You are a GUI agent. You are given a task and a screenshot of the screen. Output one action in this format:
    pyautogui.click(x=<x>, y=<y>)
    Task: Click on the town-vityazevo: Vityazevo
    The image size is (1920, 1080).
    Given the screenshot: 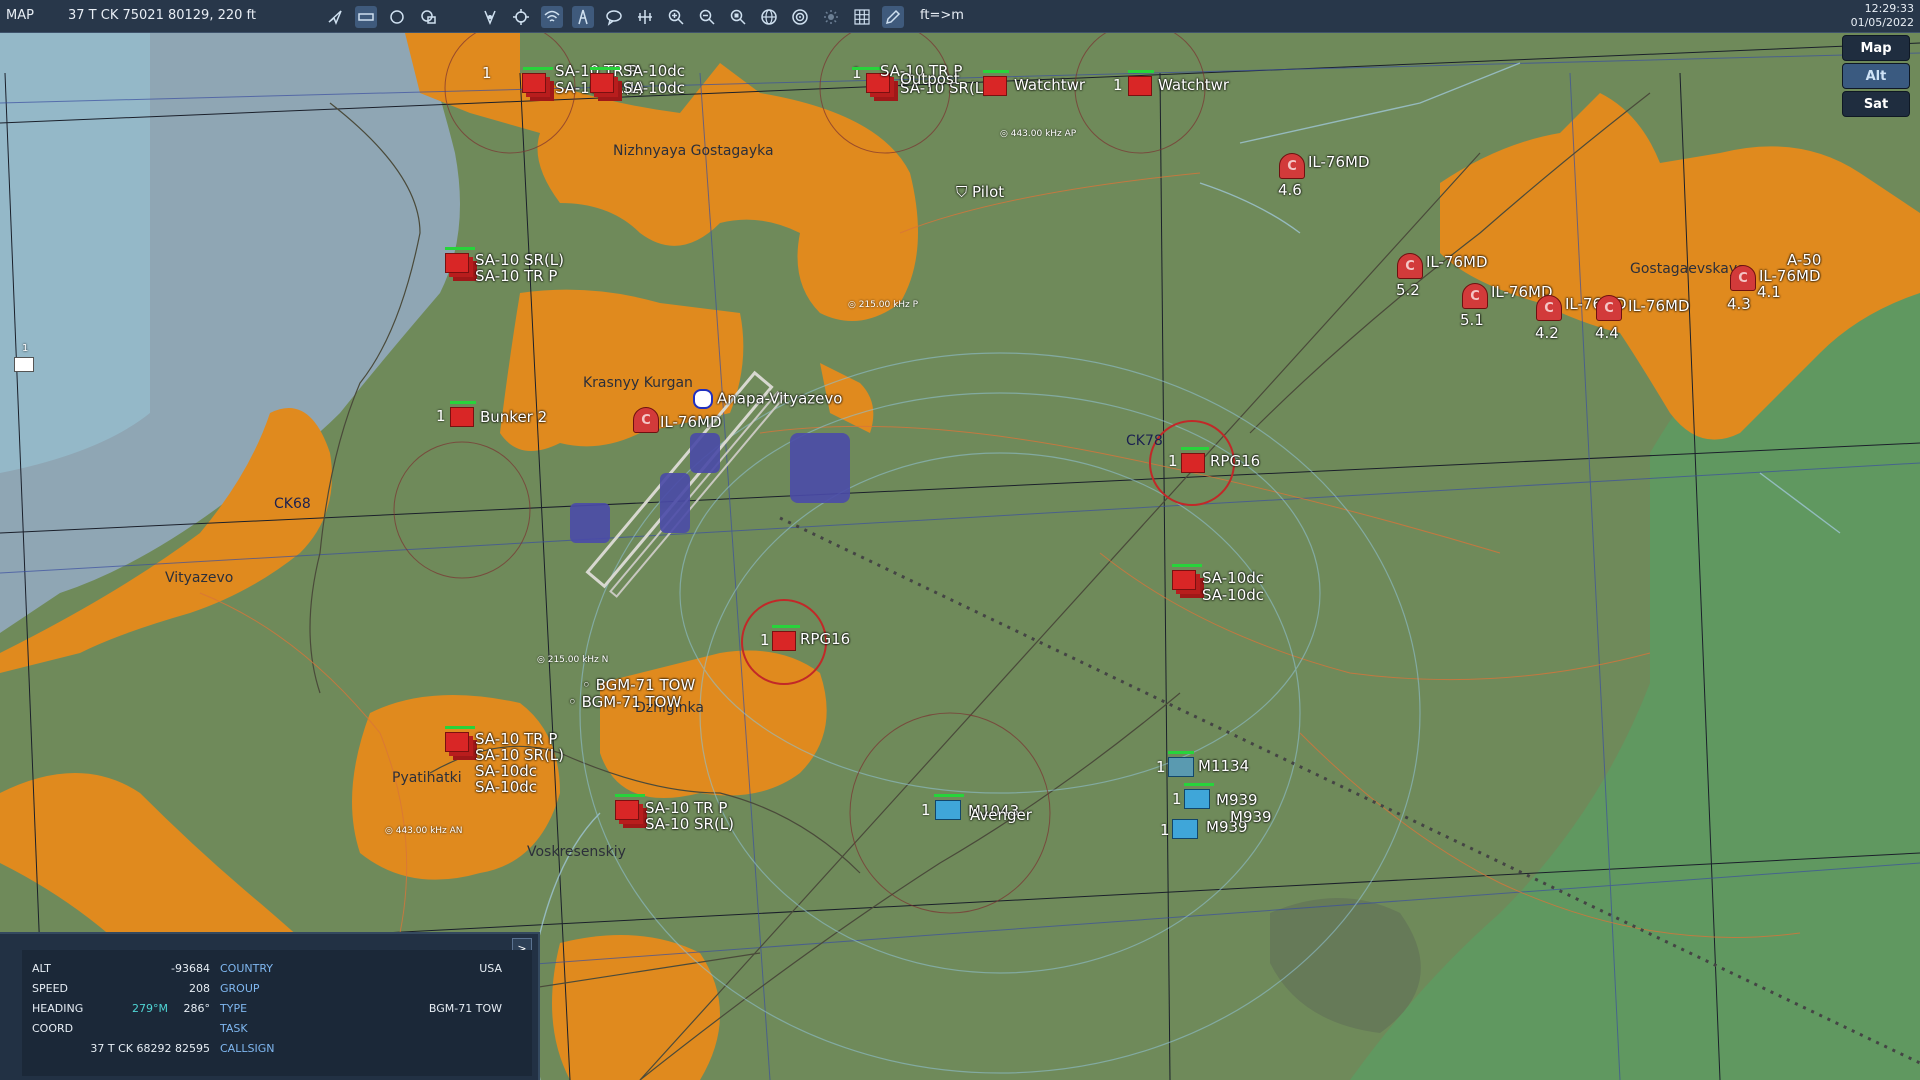 What is the action you would take?
    pyautogui.click(x=199, y=578)
    